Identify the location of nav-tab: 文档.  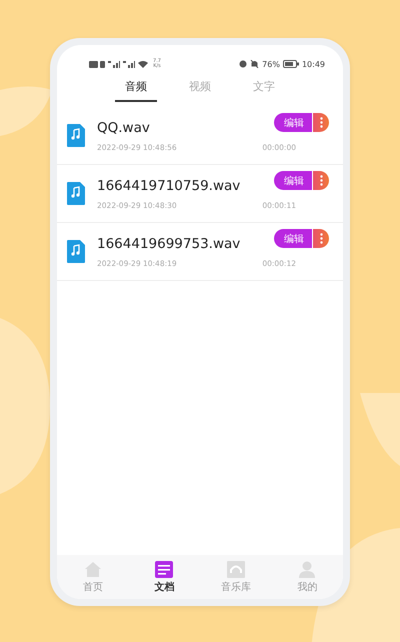
(164, 580).